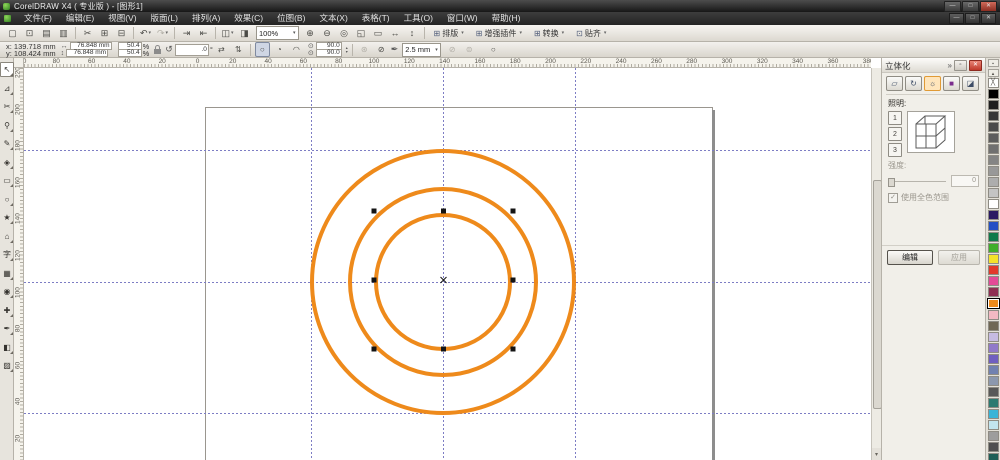 This screenshot has width=1000, height=460. What do you see at coordinates (7, 291) in the screenshot?
I see `interactive-blend-tool: ◉` at bounding box center [7, 291].